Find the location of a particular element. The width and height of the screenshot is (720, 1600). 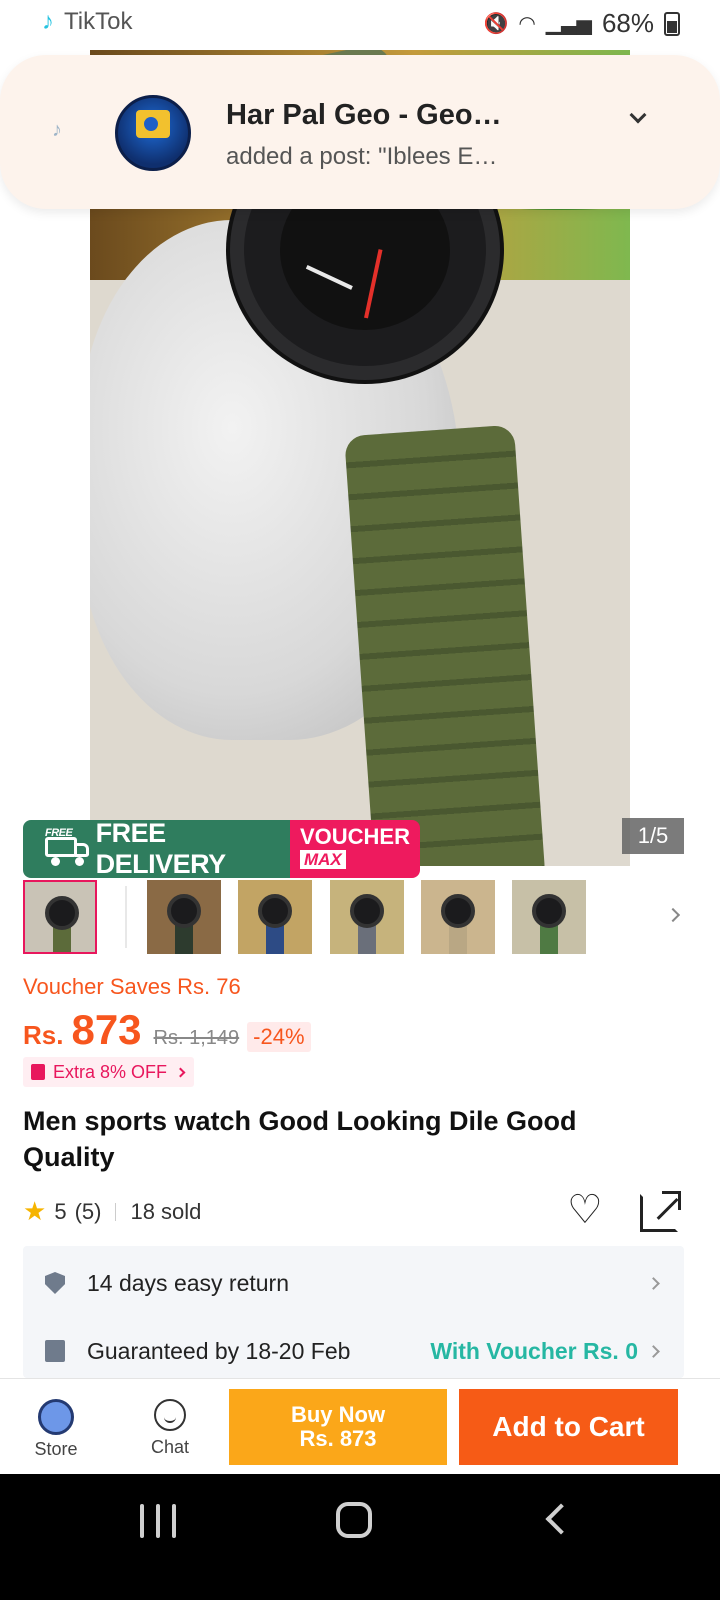

voucher-max-badge: VOUCHER MAX is located at coordinates (354, 849).